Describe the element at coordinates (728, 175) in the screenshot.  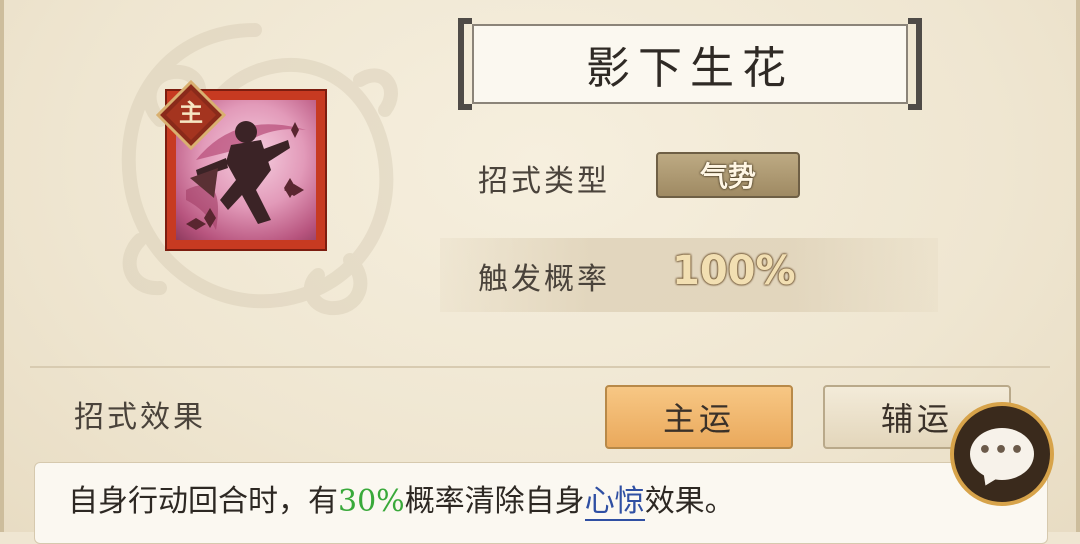
I see `type-badge: 气势` at that location.